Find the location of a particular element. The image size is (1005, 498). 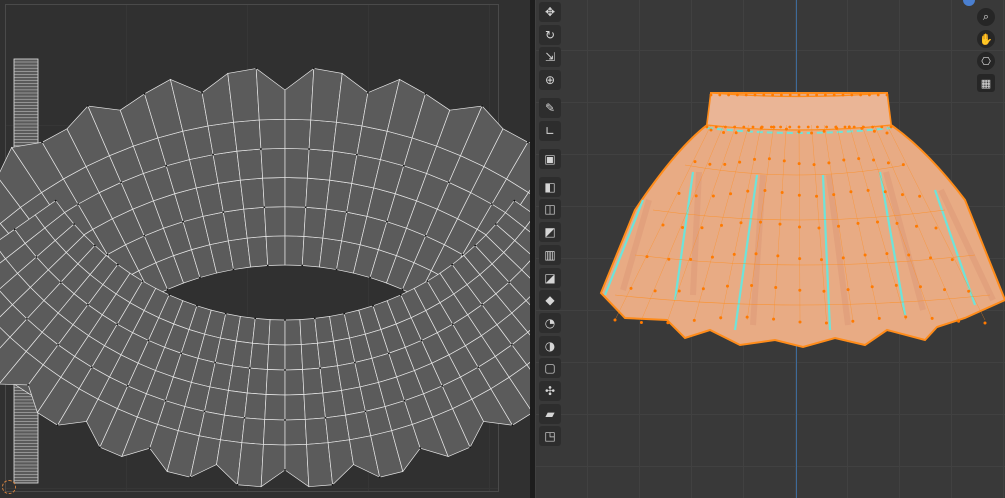

grid-toggle-icon: ▦ is located at coordinates (986, 83).